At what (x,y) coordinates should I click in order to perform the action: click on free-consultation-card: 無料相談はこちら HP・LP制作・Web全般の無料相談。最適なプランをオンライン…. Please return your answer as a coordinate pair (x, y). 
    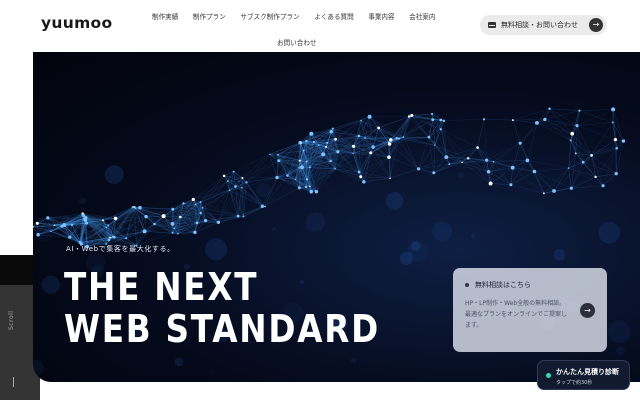
    Looking at the image, I should click on (530, 310).